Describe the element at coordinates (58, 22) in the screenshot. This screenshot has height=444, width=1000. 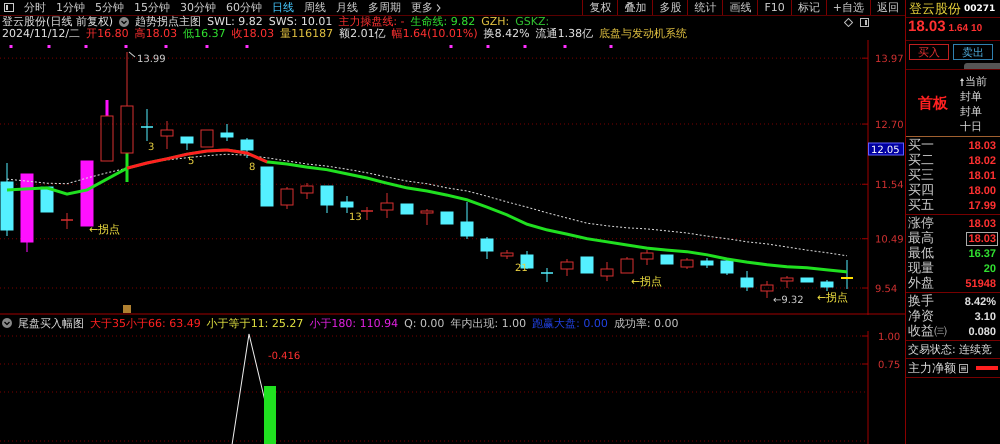
I see `chart-title-item: 登云股份(日线 前复权)` at that location.